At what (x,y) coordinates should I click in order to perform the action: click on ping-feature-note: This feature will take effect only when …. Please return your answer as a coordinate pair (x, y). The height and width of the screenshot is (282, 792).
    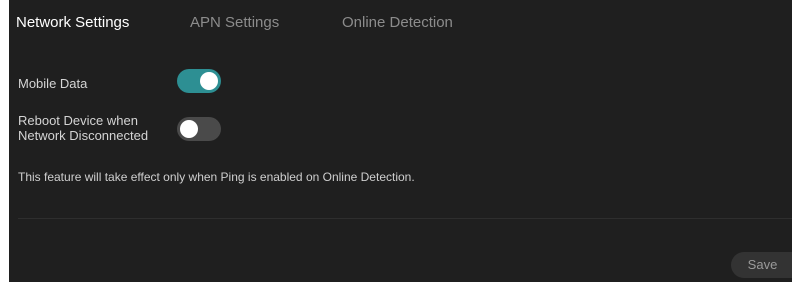
    Looking at the image, I should click on (216, 177).